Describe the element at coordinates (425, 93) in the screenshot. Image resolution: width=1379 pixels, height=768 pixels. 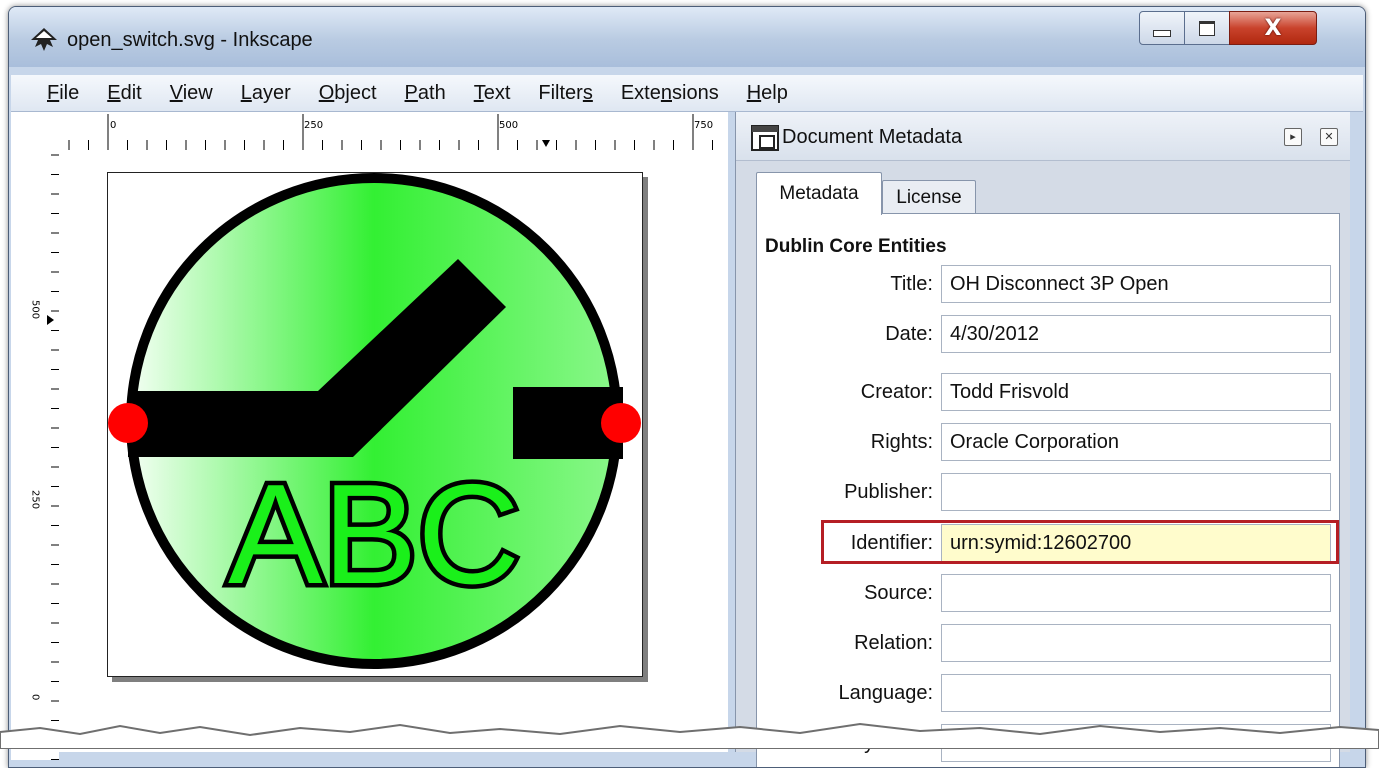
I see `menu-path: Path` at that location.